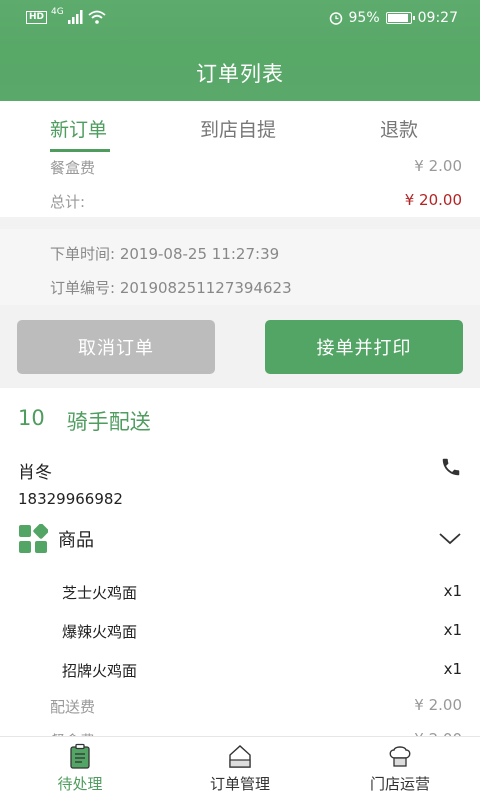 The image size is (480, 800). What do you see at coordinates (433, 200) in the screenshot?
I see `total-value: ¥ 20.00` at bounding box center [433, 200].